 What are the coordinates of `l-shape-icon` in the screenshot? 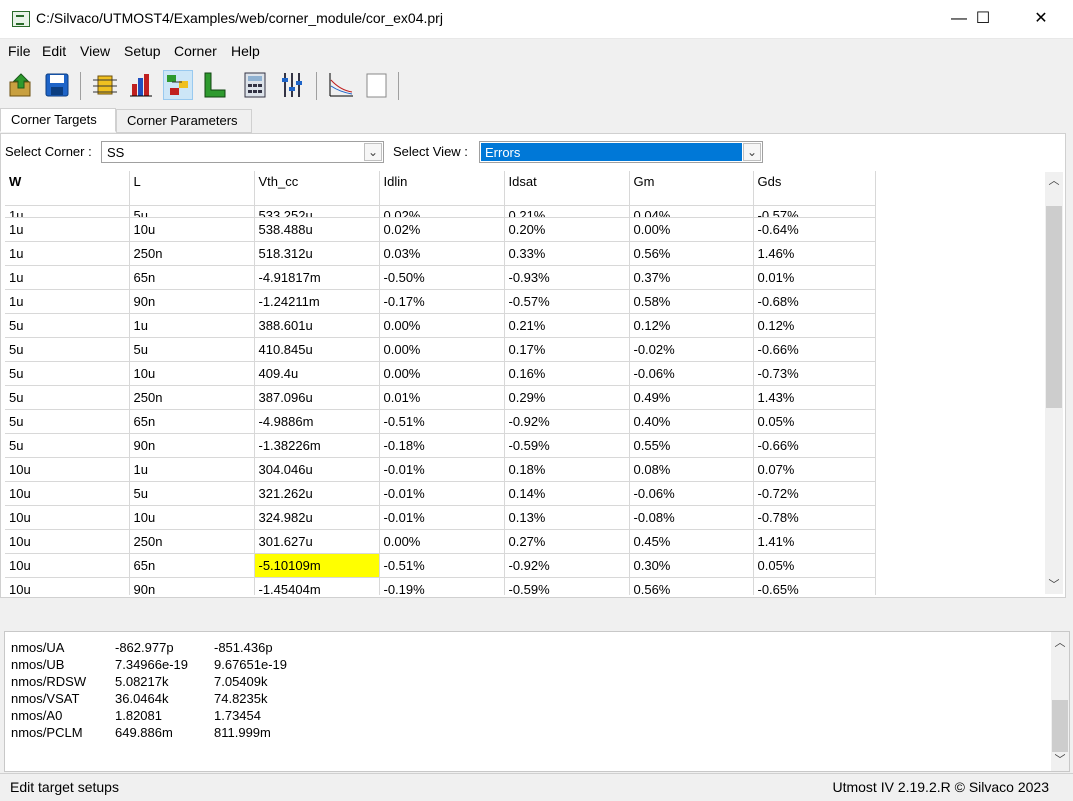 It's located at (214, 85).